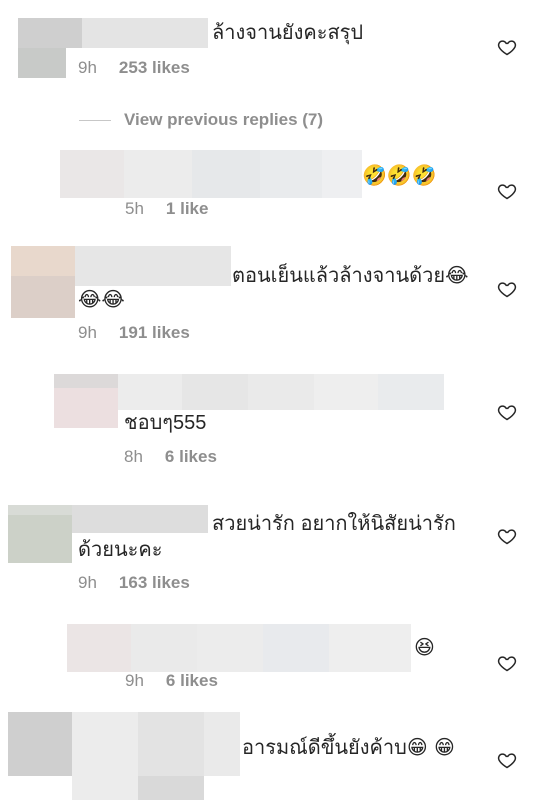  Describe the element at coordinates (424, 647) in the screenshot. I see `comment-text: 😆` at that location.